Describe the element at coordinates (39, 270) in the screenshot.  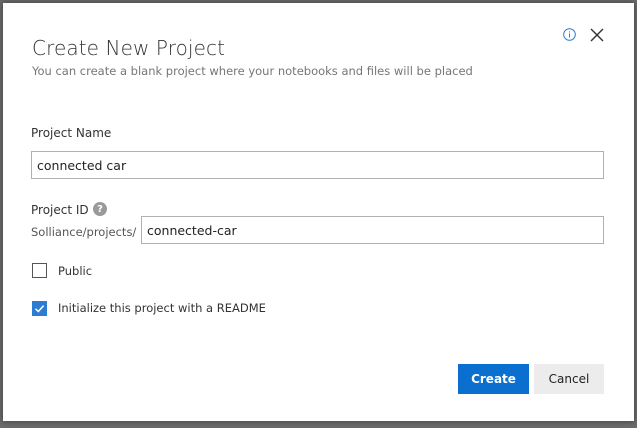
I see `public-checkbox` at that location.